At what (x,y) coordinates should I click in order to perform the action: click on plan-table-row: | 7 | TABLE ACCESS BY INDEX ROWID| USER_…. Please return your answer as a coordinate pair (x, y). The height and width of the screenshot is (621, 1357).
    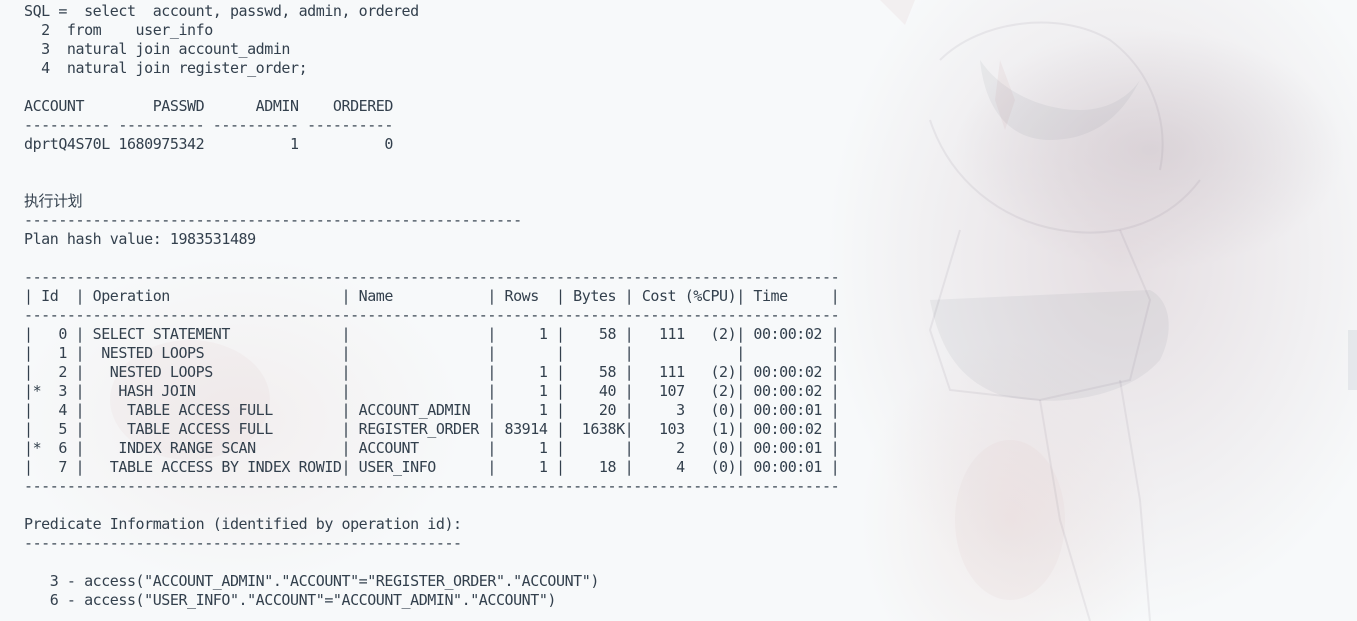
    Looking at the image, I should click on (432, 467).